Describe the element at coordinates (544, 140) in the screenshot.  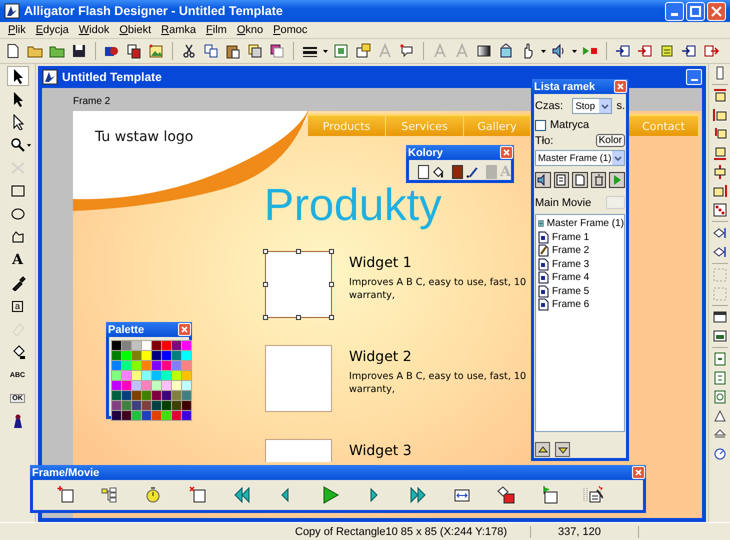
I see `background-label: Tło:` at that location.